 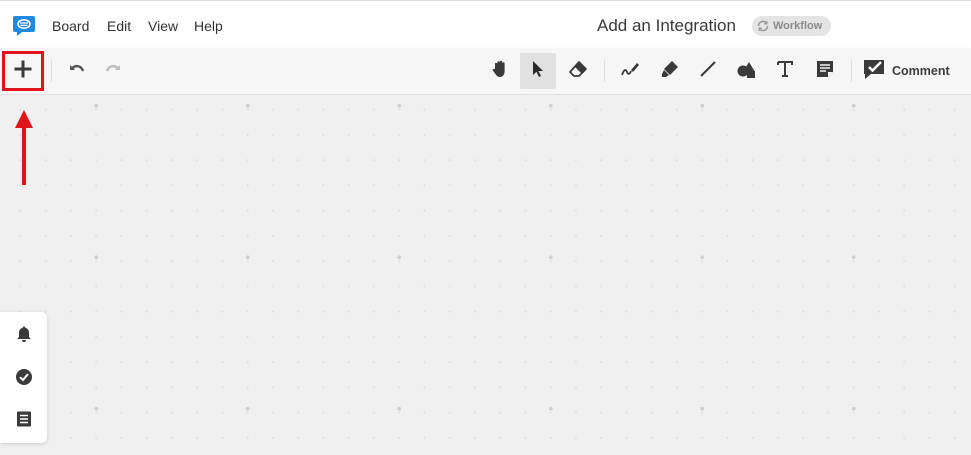 I want to click on tasks-button, so click(x=24, y=379).